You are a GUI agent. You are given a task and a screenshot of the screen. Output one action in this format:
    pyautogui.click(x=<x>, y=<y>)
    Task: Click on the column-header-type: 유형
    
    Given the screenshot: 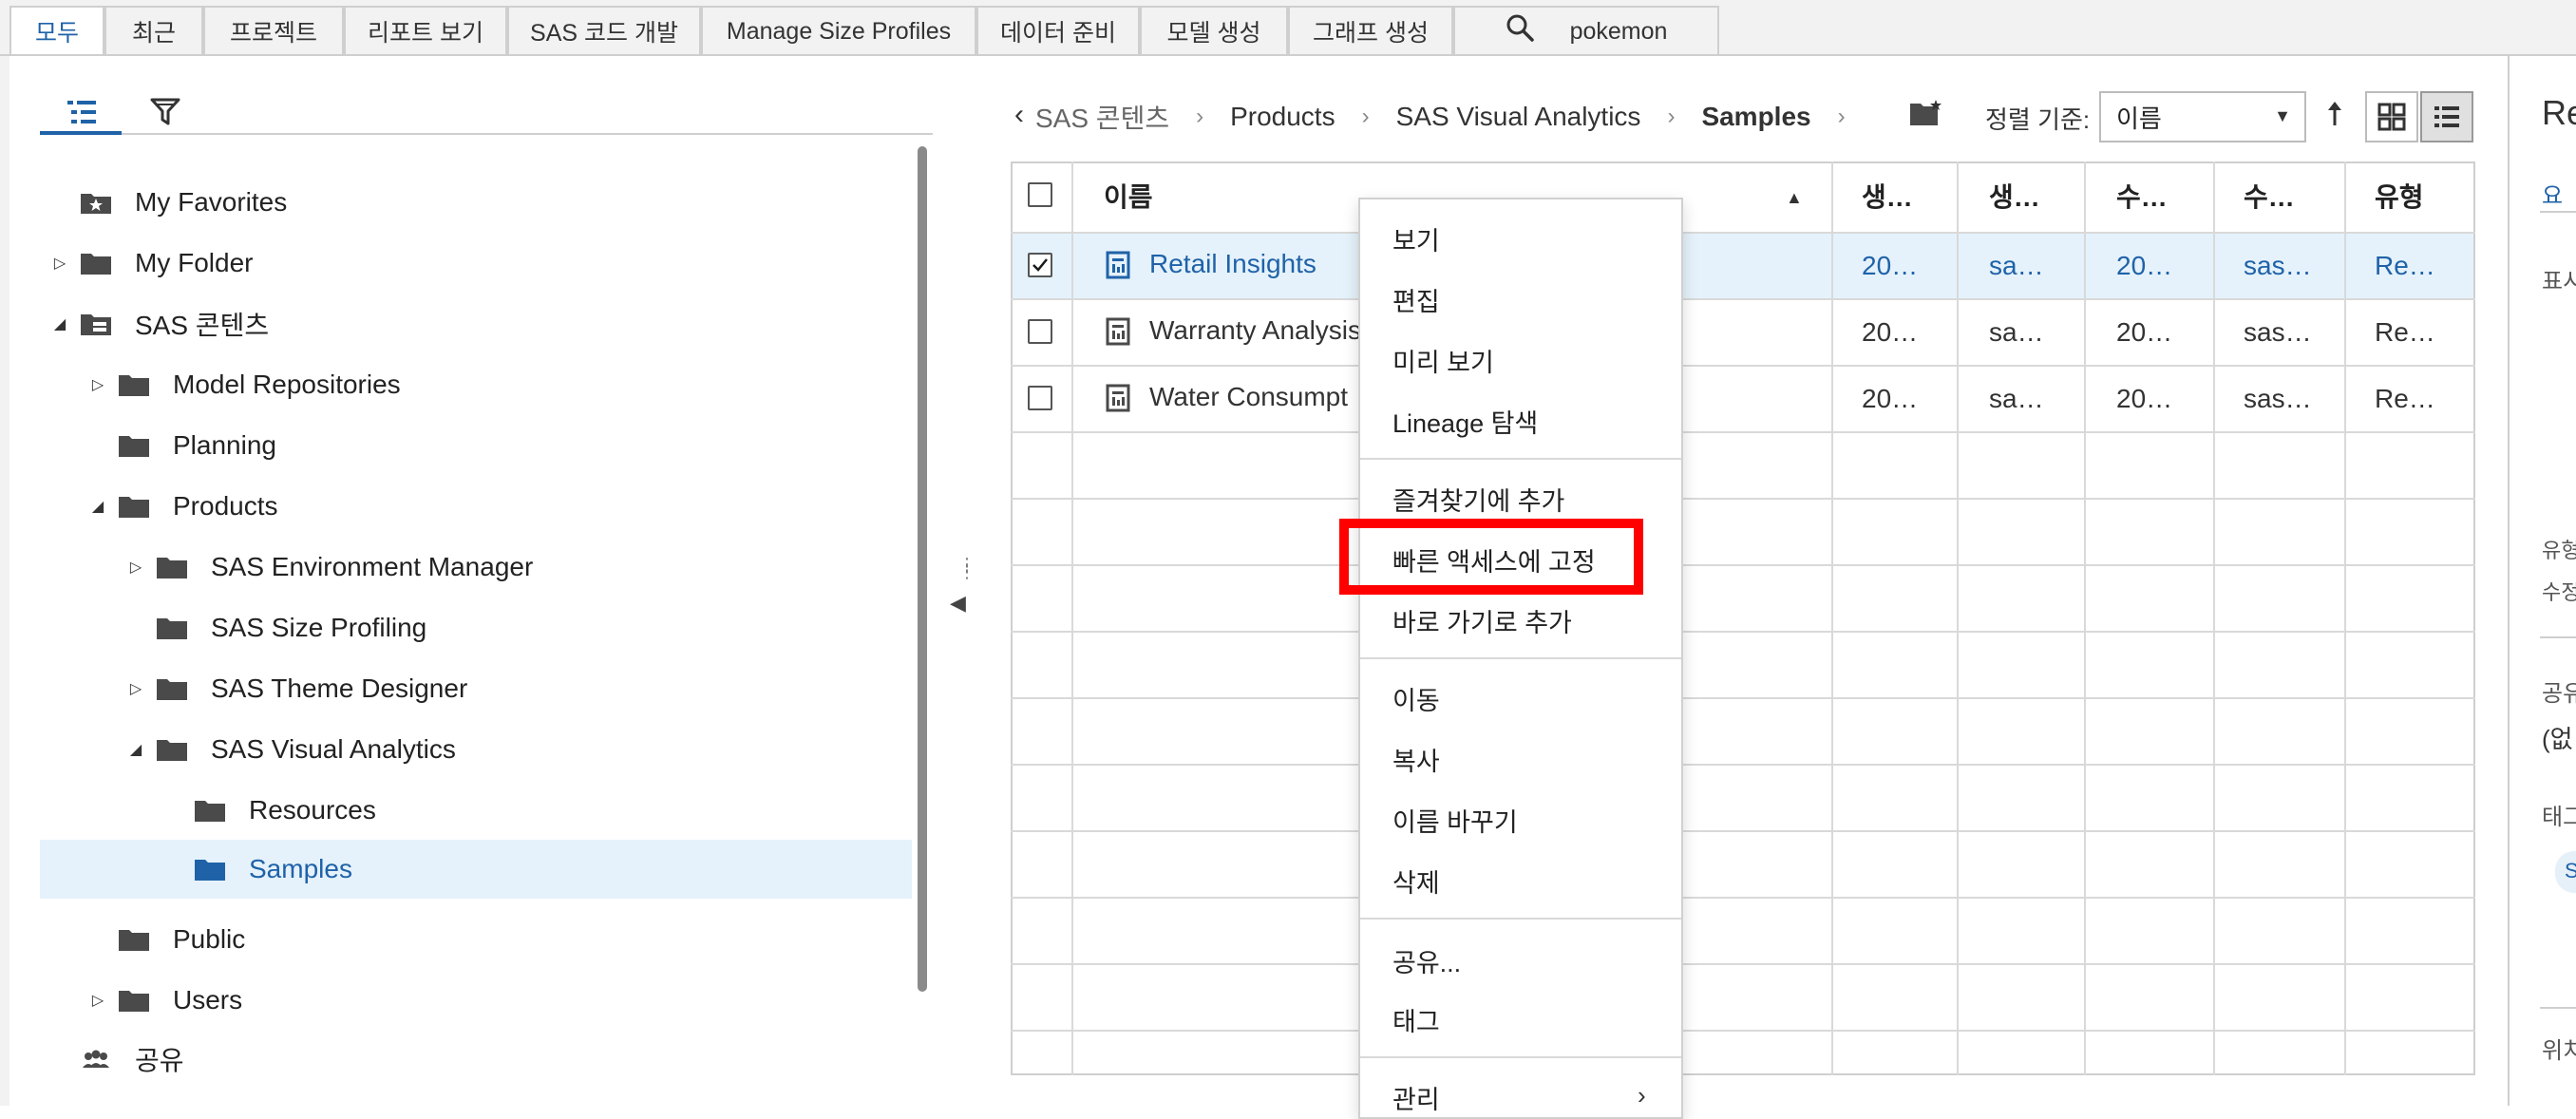 What is the action you would take?
    pyautogui.click(x=2399, y=196)
    